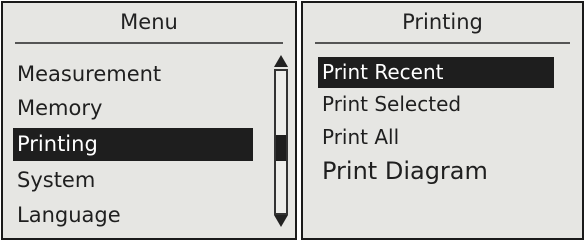 The image size is (587, 244). I want to click on scroll-track, so click(281, 142).